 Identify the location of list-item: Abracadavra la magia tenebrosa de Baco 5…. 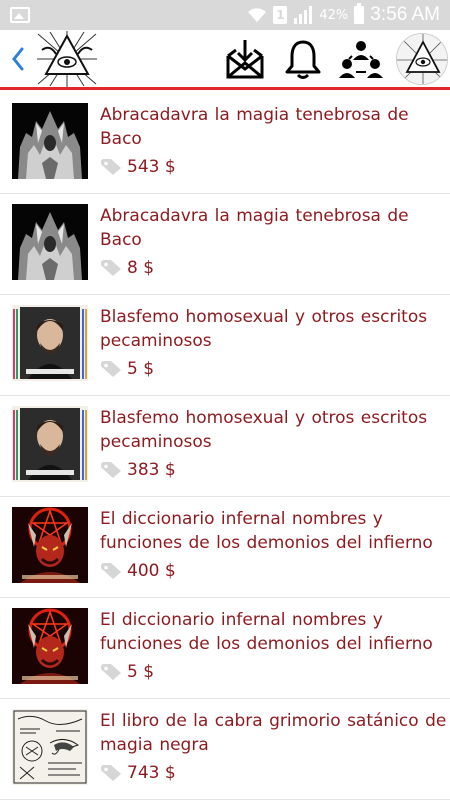
(225, 143).